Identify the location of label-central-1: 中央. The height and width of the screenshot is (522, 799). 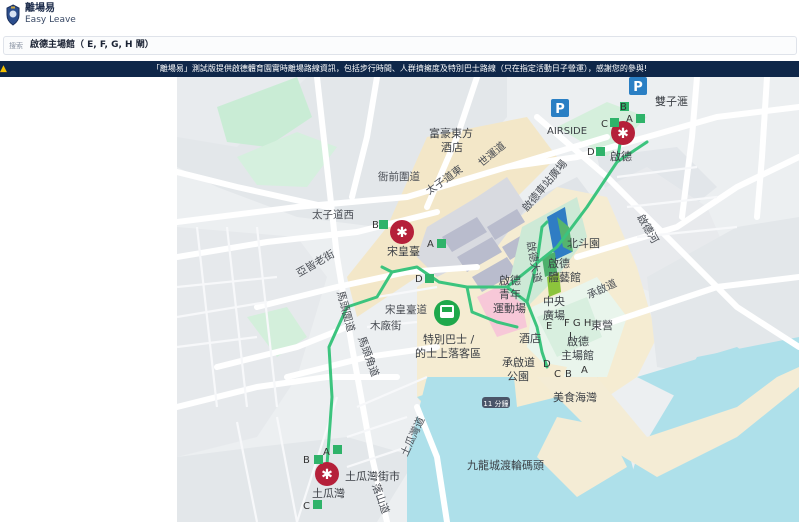
(554, 301).